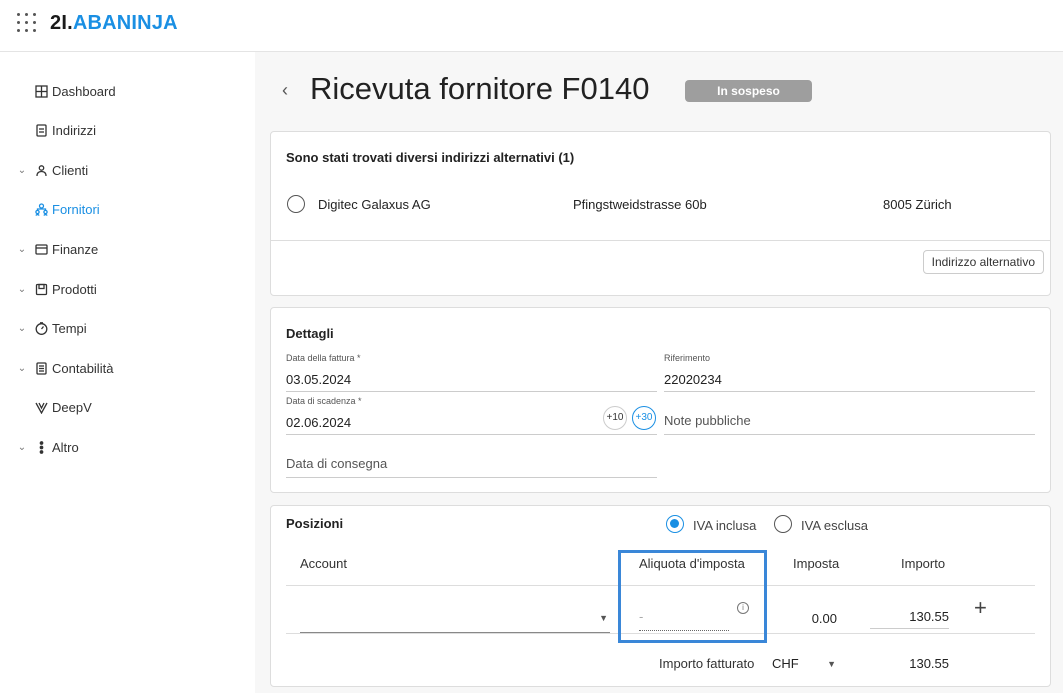 Image resolution: width=1063 pixels, height=693 pixels. Describe the element at coordinates (75, 249) in the screenshot. I see `sidebar-item-label: Finanze` at that location.